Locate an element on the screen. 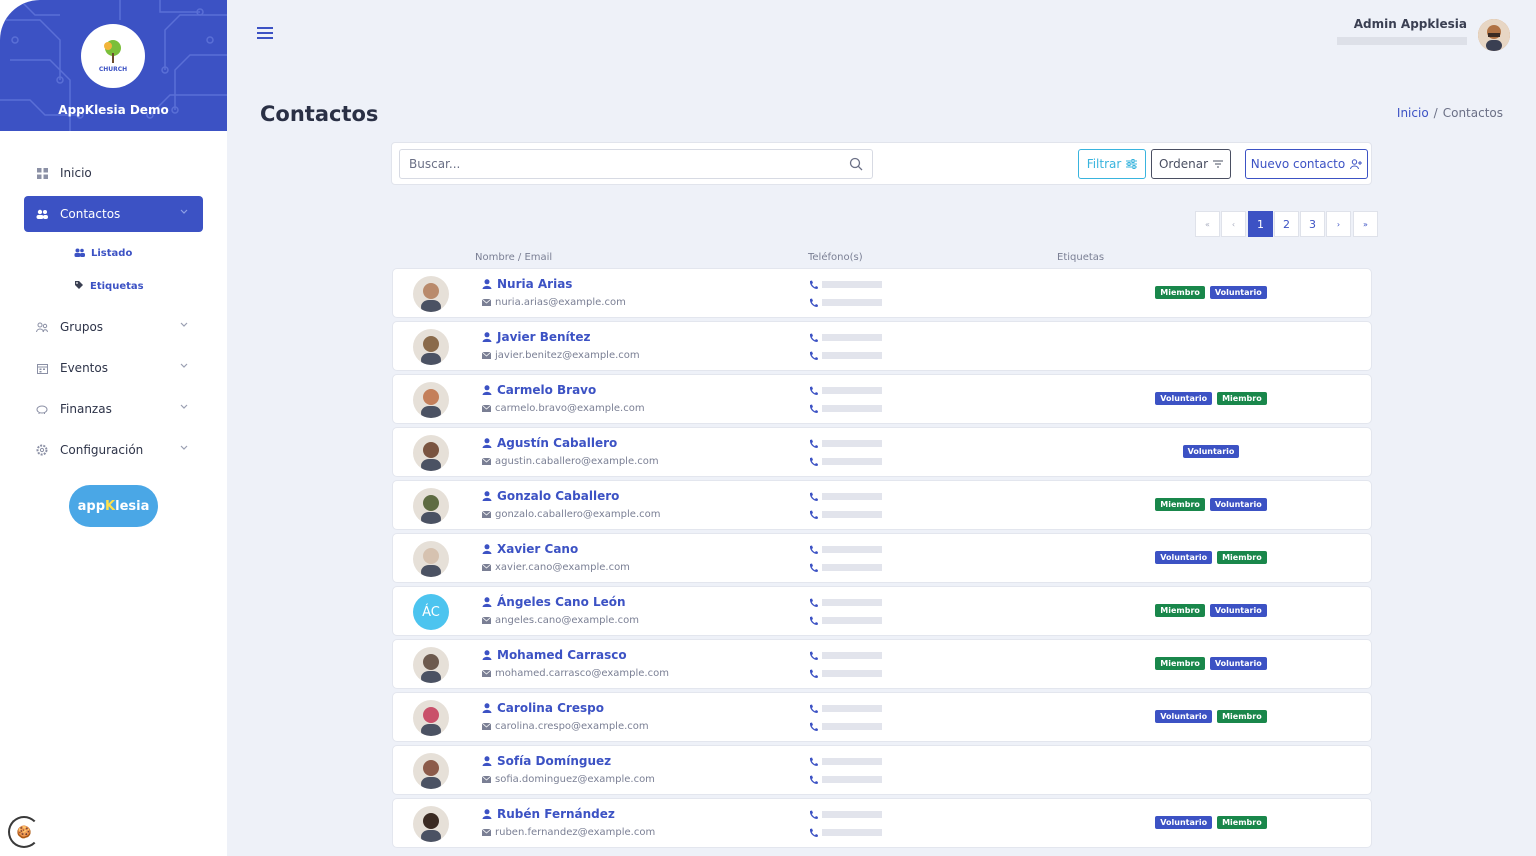  order-button: Ordenar is located at coordinates (1191, 164).